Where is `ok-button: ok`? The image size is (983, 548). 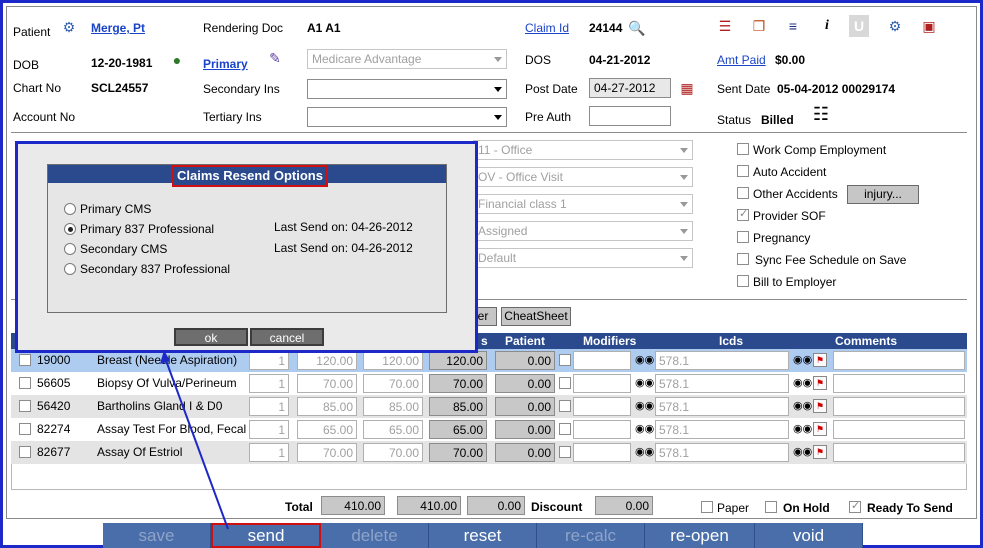
ok-button: ok is located at coordinates (211, 337).